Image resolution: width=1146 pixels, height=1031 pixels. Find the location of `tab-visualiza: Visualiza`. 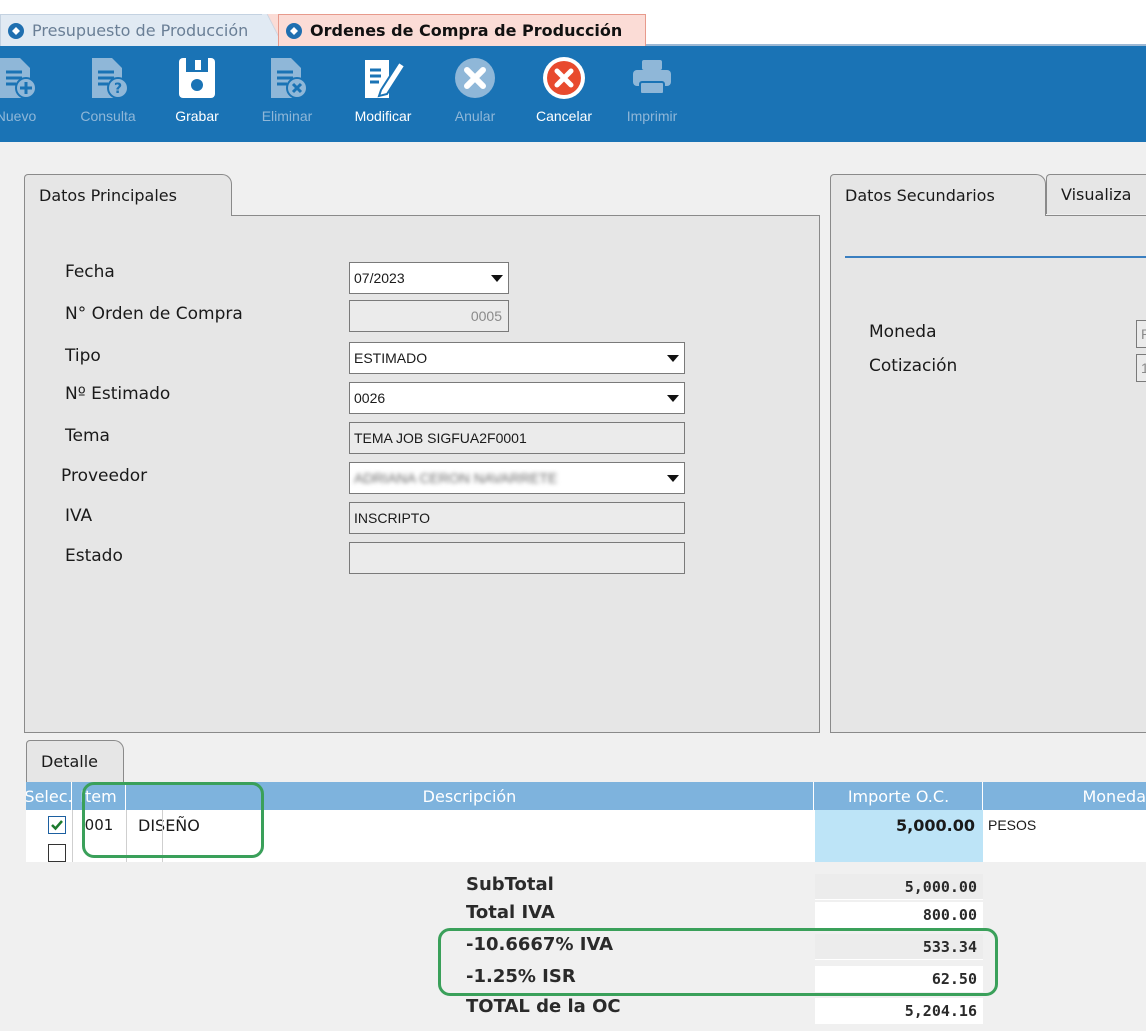

tab-visualiza: Visualiza is located at coordinates (1096, 194).